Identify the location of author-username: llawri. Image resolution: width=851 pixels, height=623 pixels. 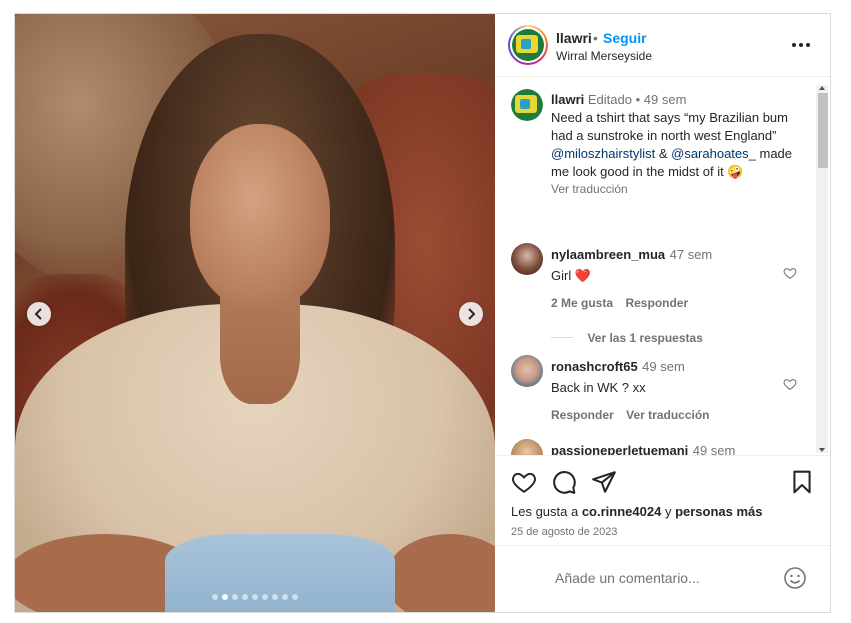
(574, 38).